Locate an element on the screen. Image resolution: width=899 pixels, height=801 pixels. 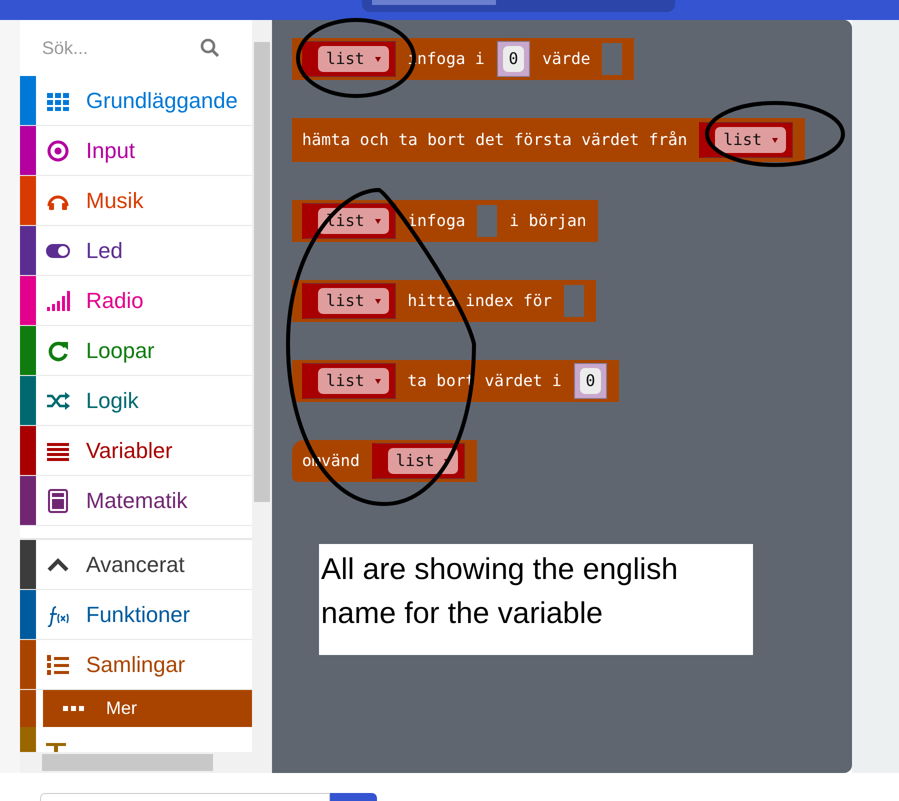
category-item: Matematik is located at coordinates (144, 500).